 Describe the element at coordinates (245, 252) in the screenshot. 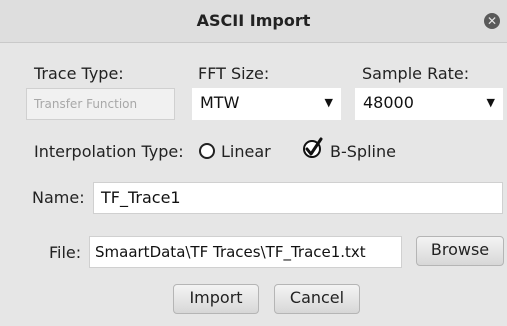

I see `file-path-input: SmaartData\TF Traces\TF_Trace1.txt` at that location.